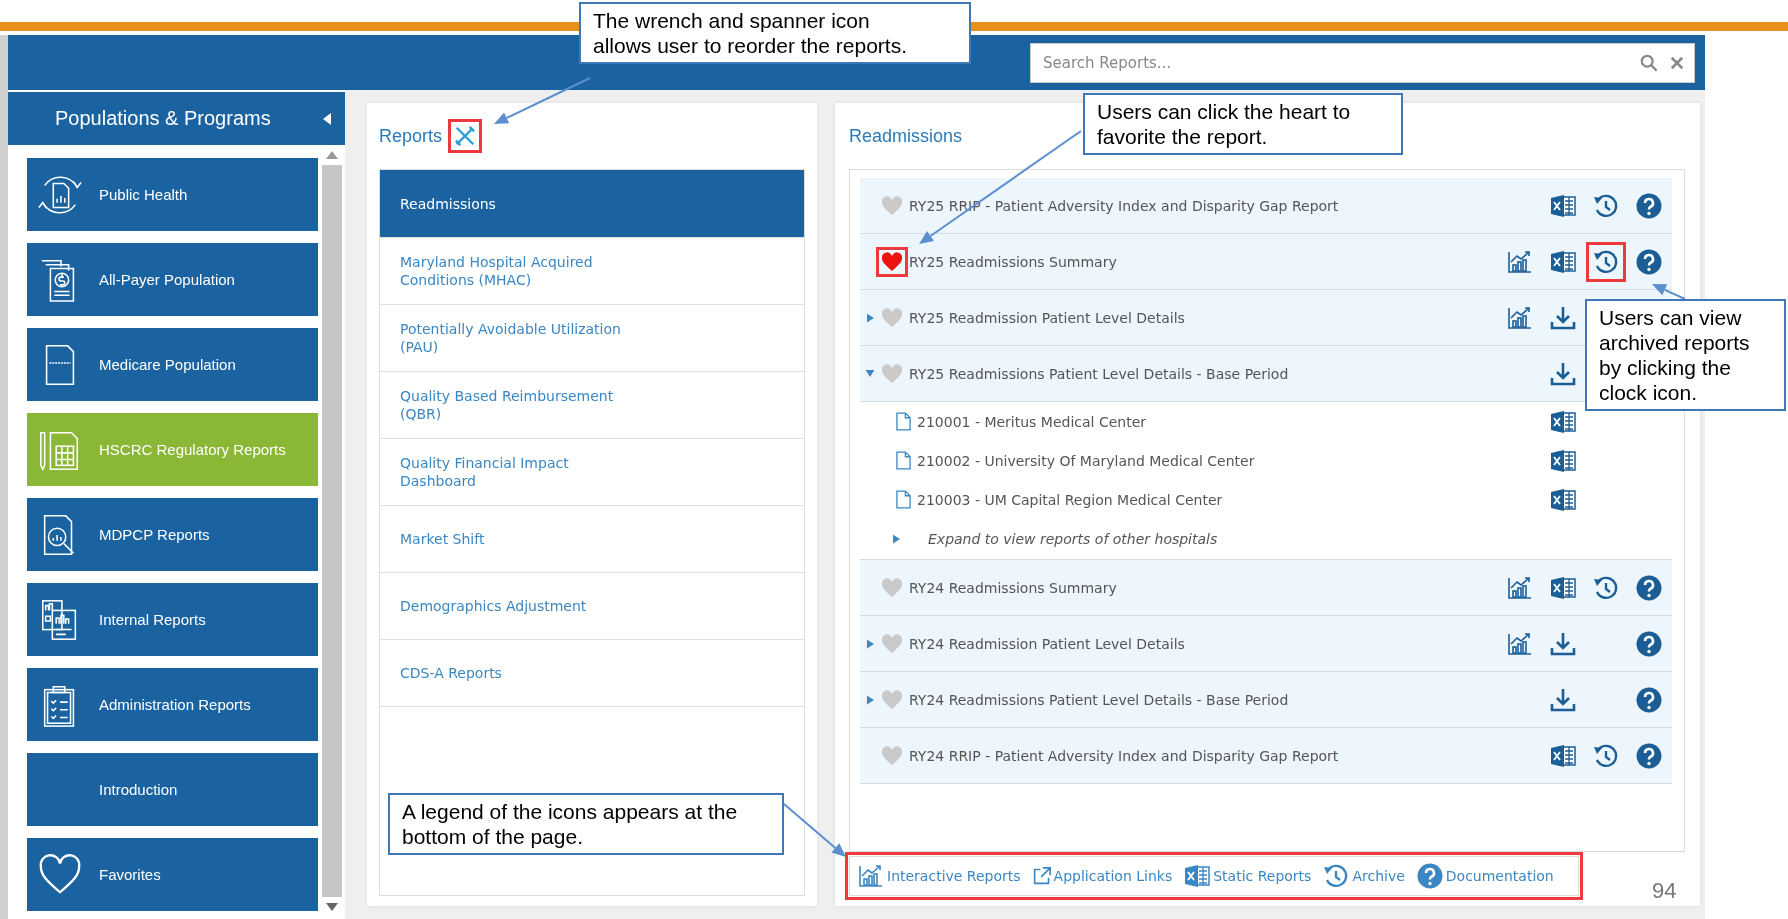 This screenshot has width=1788, height=919. I want to click on annotation-tooltip: The wrench and spanner icon allows user to reorder the reports., so click(775, 33).